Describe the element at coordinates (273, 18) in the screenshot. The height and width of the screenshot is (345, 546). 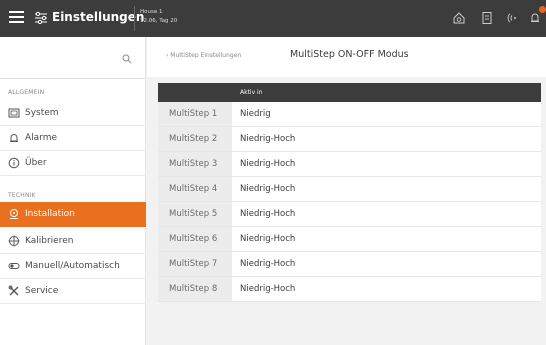
I see `top-bar: Einstellungen House 1 12.06, Tag 20` at that location.